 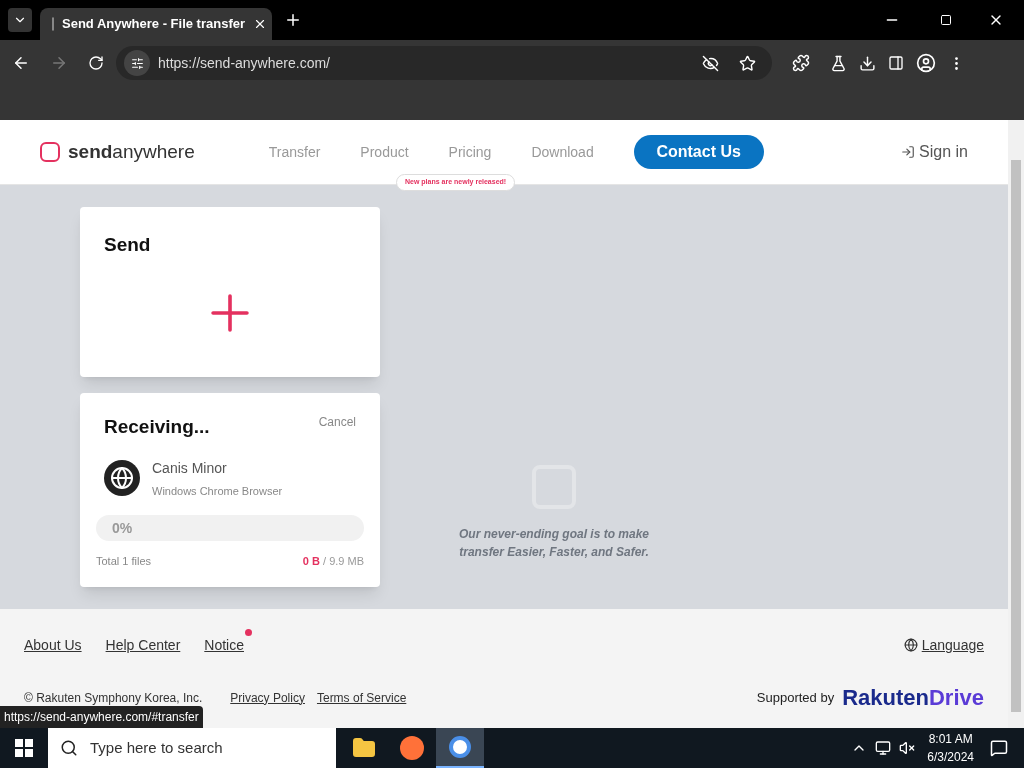 I want to click on eye-off-icon, so click(x=710, y=63).